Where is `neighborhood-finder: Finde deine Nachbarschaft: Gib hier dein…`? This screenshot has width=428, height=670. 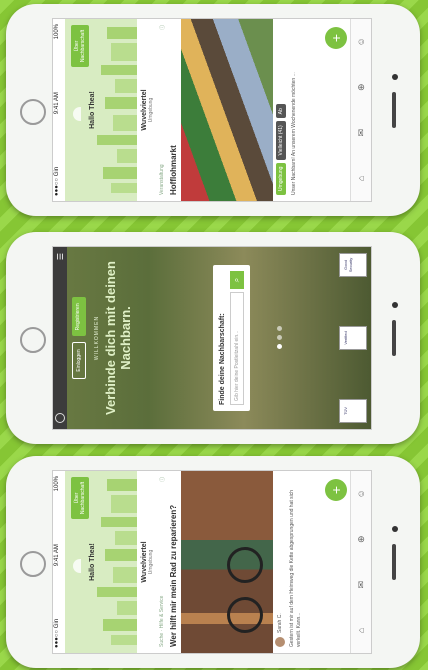
neighborhood-finder: Finde deine Nachbarschaft: Gib hier dein… is located at coordinates (231, 338).